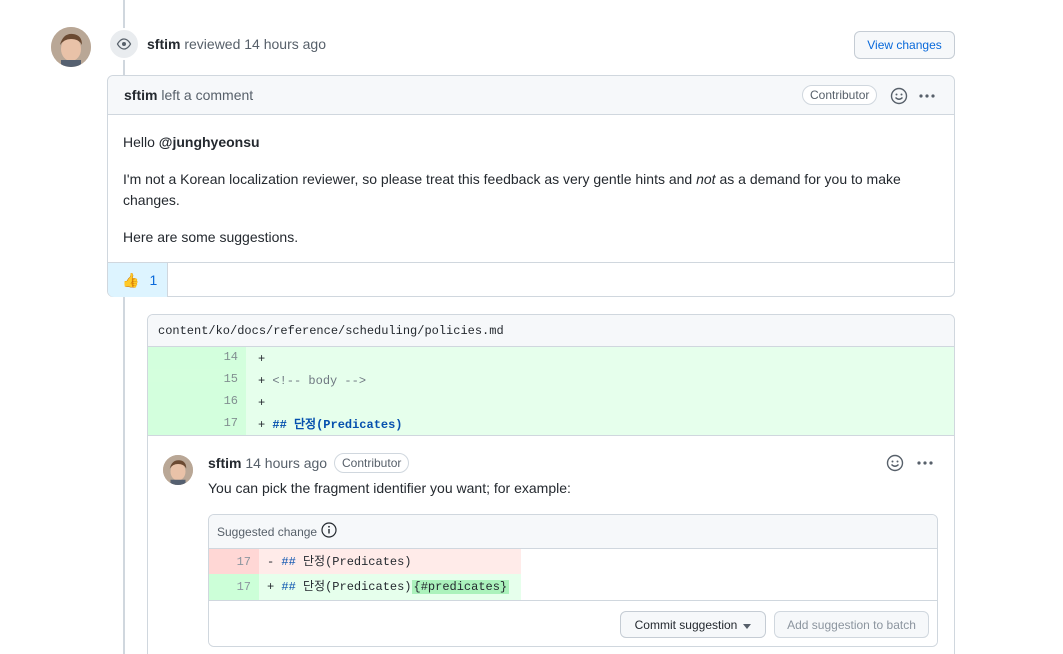 The width and height of the screenshot is (1063, 654). I want to click on suggested-change-title: Suggested change, so click(267, 531).